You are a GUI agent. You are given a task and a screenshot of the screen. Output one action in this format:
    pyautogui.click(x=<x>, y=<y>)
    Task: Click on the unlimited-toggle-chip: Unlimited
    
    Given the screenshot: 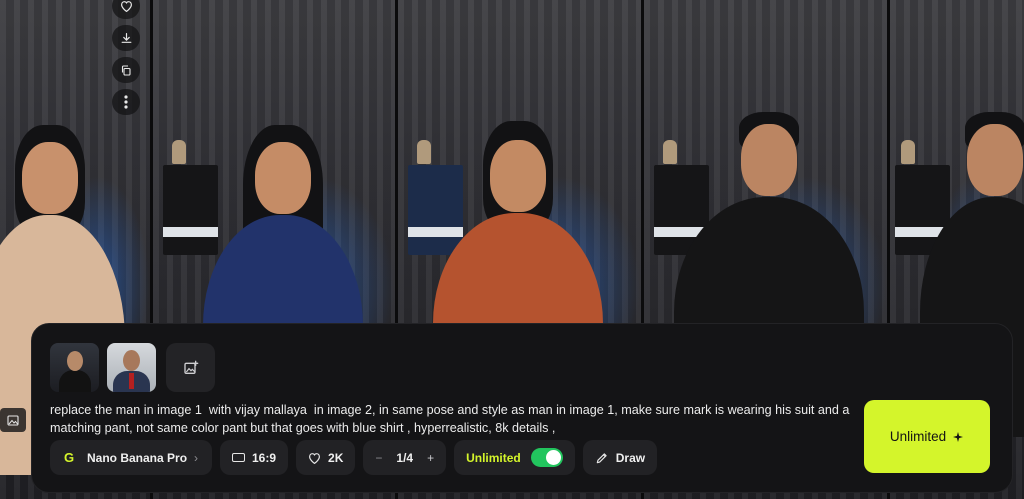 What is the action you would take?
    pyautogui.click(x=514, y=457)
    